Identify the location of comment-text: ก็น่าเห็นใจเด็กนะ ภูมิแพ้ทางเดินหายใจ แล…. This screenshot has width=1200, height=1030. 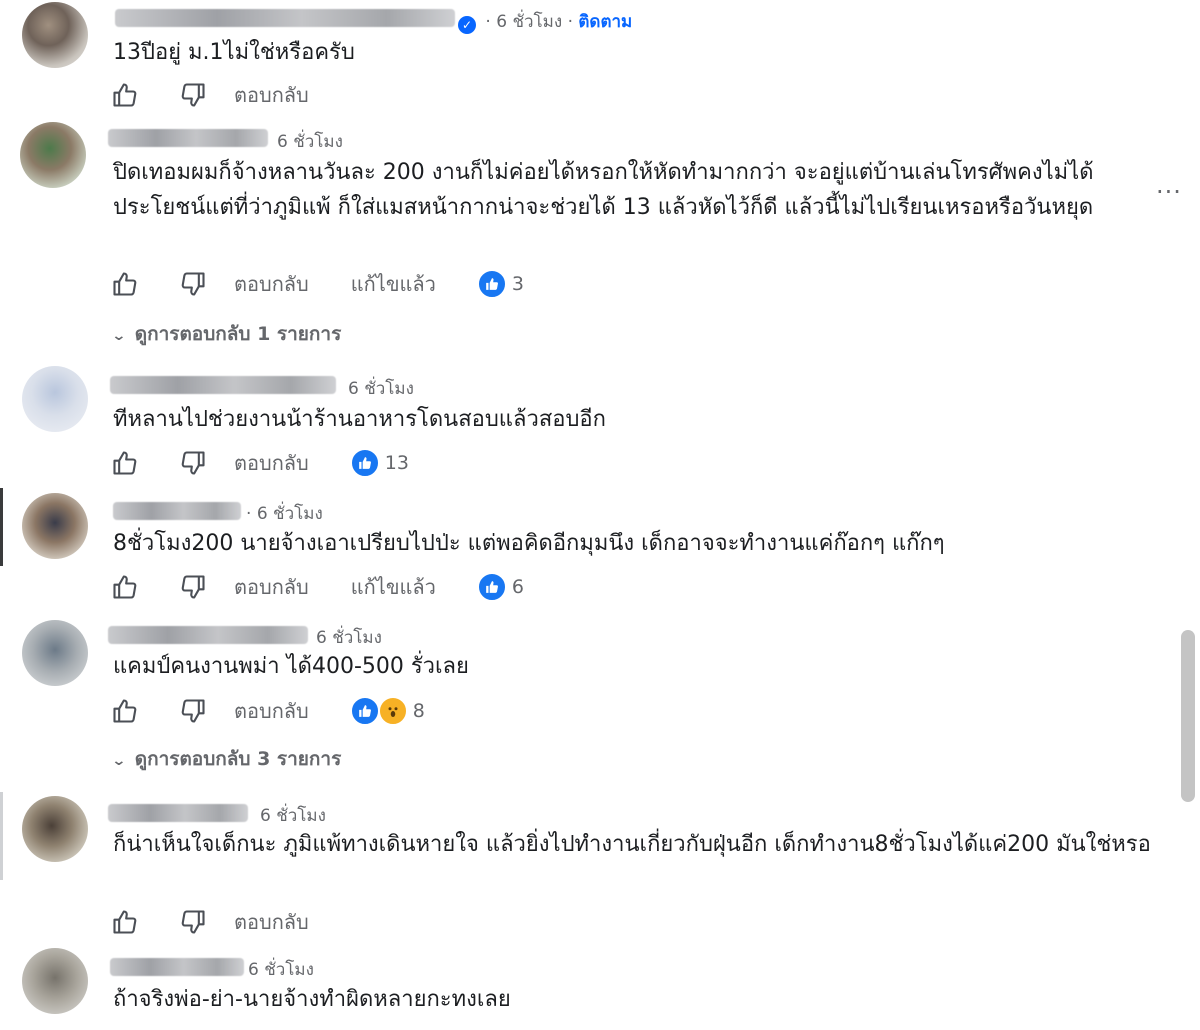
(632, 844).